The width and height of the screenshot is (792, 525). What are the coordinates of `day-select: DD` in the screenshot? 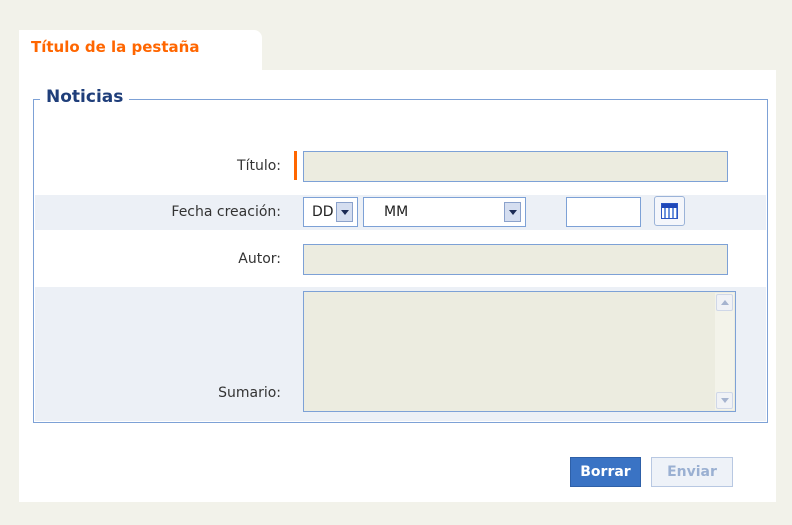 It's located at (330, 212).